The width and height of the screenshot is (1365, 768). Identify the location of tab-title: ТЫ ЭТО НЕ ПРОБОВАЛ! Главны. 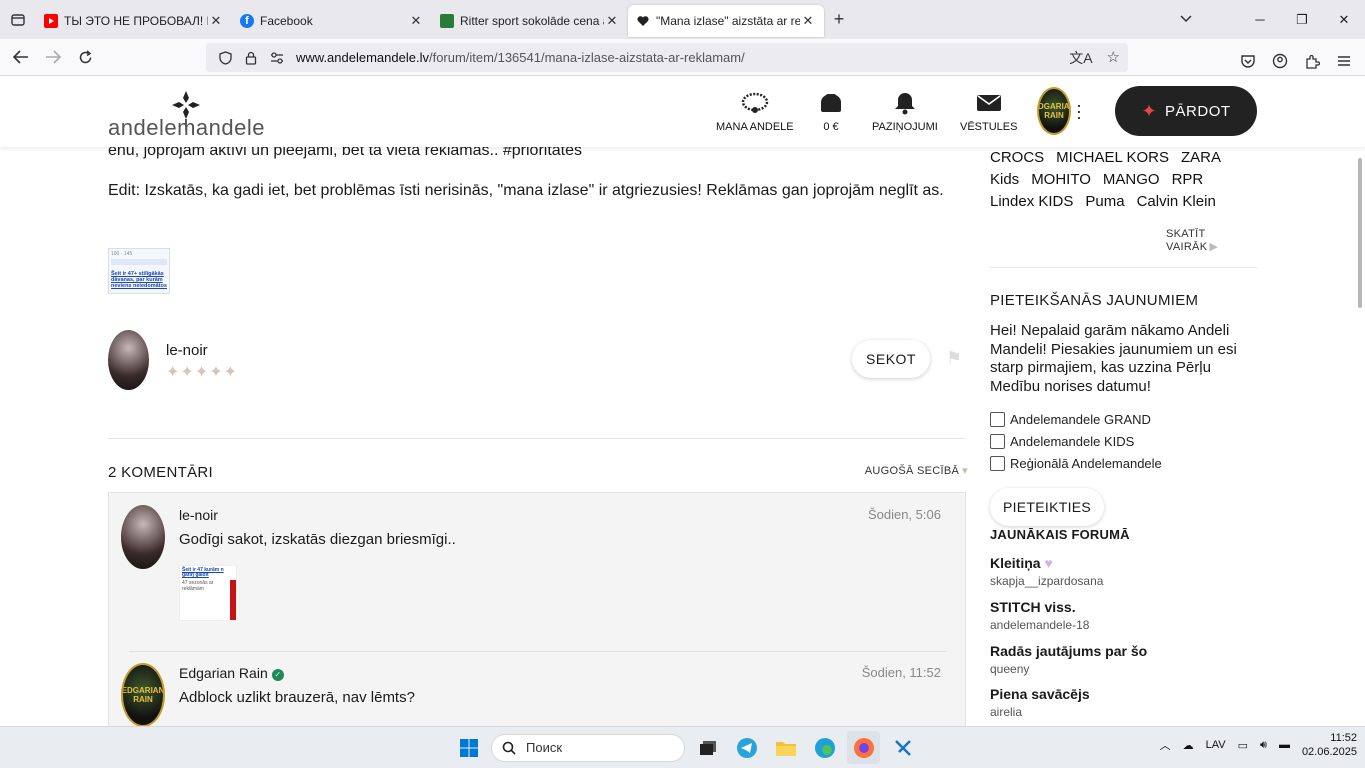
(136, 21).